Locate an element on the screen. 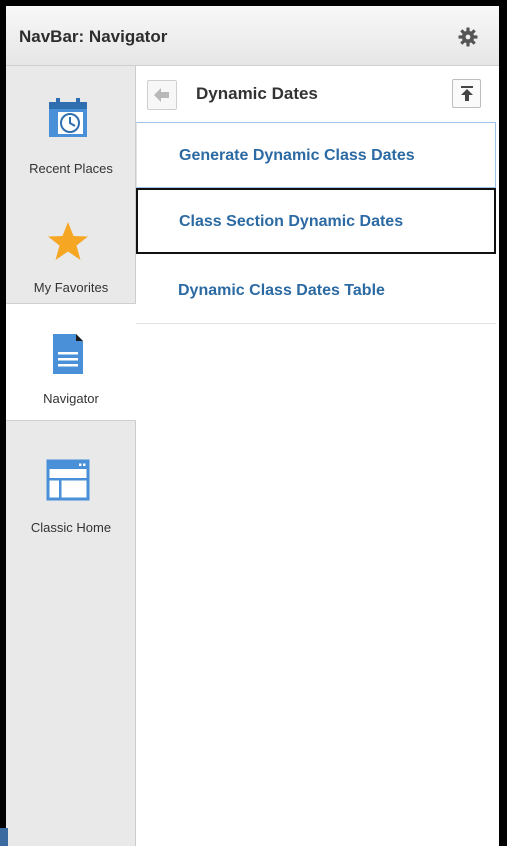 The width and height of the screenshot is (507, 846). nav-item-class-section-dynamic-dates: Class Section Dynamic Dates is located at coordinates (316, 221).